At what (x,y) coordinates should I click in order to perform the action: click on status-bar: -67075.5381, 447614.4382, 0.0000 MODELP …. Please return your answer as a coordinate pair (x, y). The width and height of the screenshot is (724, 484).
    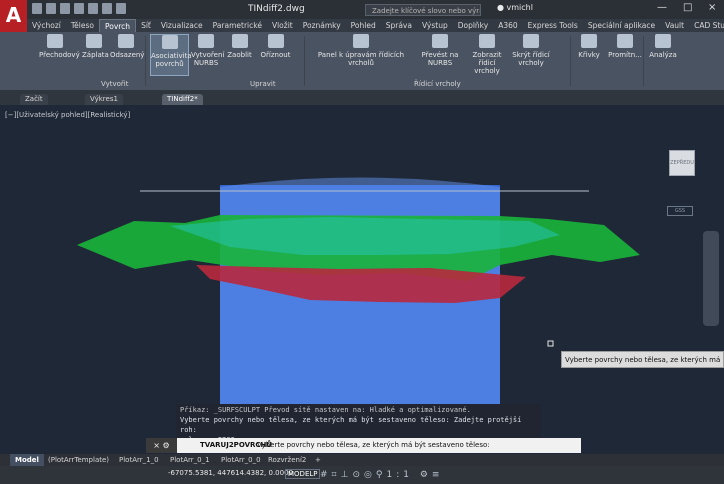
    Looking at the image, I should click on (362, 475).